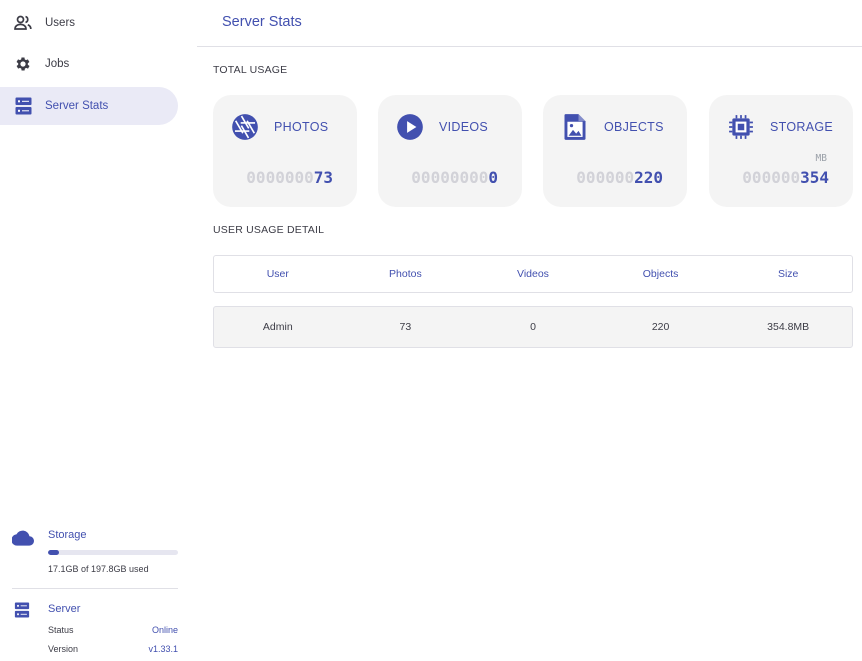 This screenshot has width=862, height=661. Describe the element at coordinates (54, 552) in the screenshot. I see `storage-progress-fill` at that location.